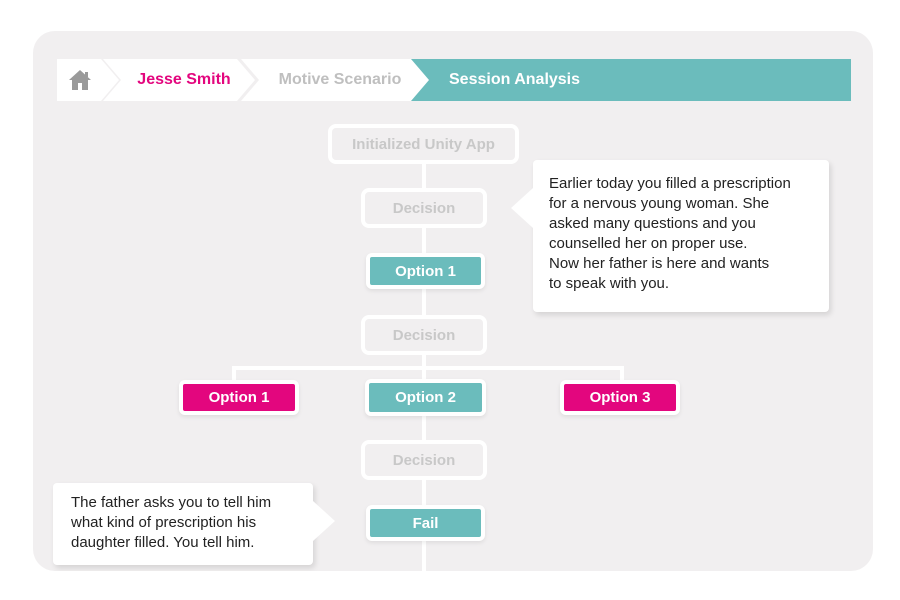 This screenshot has width=900, height=600. I want to click on breadcrumb-user: Jesse Smith, so click(179, 80).